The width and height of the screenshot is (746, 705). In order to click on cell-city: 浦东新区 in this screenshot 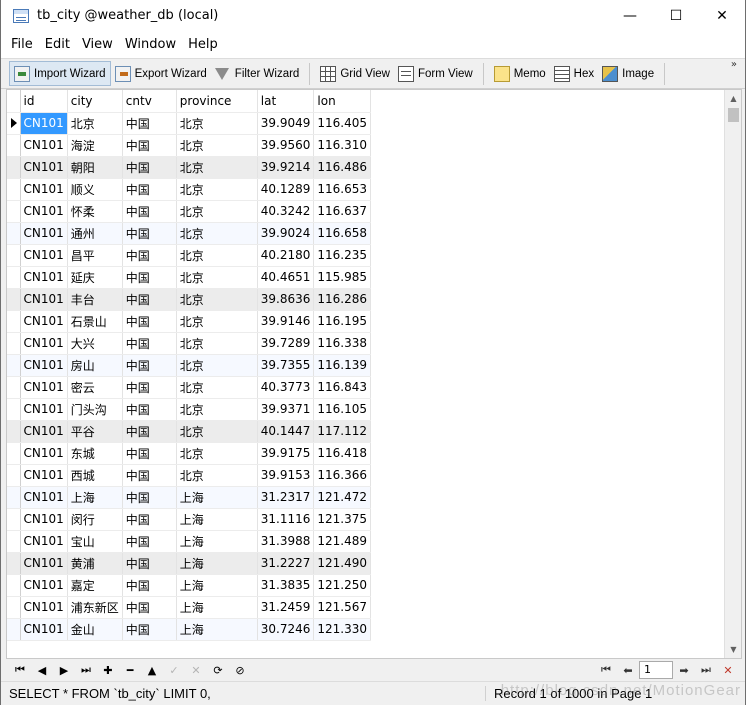, I will do `click(95, 607)`.